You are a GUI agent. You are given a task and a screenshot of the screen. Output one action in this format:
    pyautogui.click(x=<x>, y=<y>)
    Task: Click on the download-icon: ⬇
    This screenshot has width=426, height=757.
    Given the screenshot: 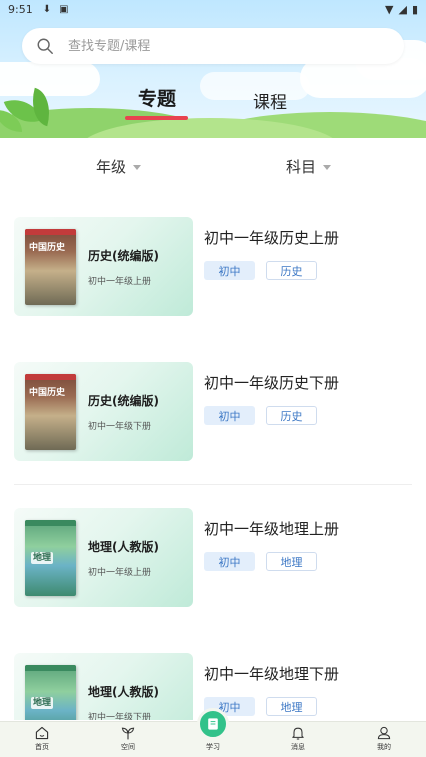 What is the action you would take?
    pyautogui.click(x=47, y=9)
    